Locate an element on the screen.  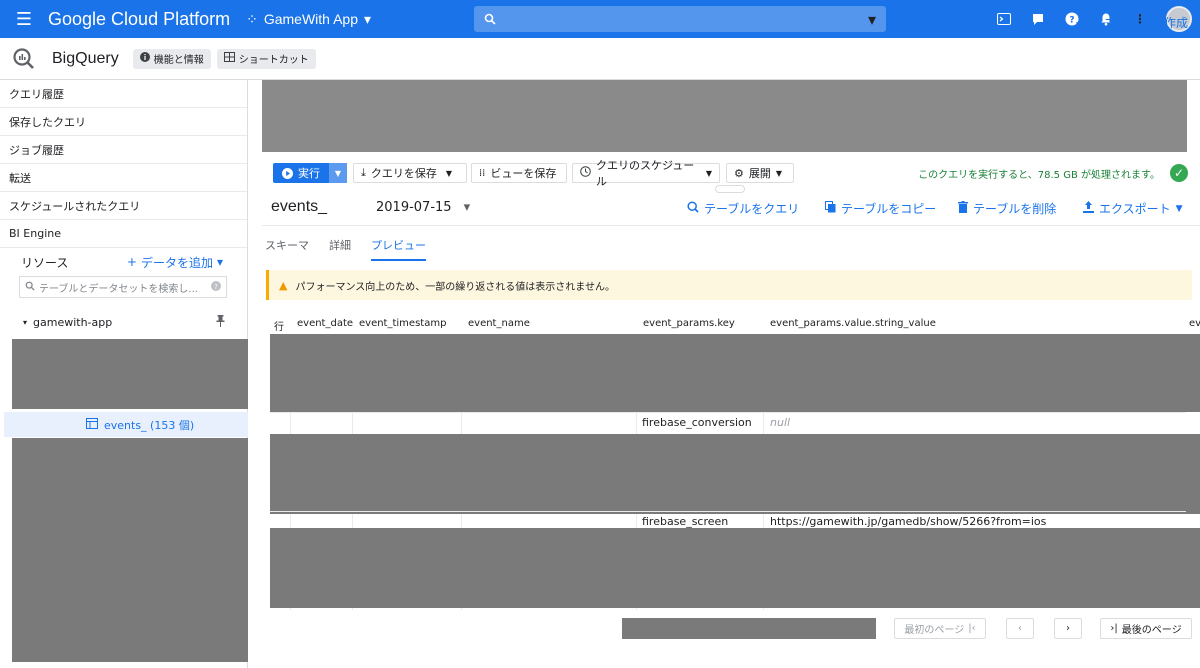
query-table-button: テーブルをクエリ is located at coordinates (743, 208).